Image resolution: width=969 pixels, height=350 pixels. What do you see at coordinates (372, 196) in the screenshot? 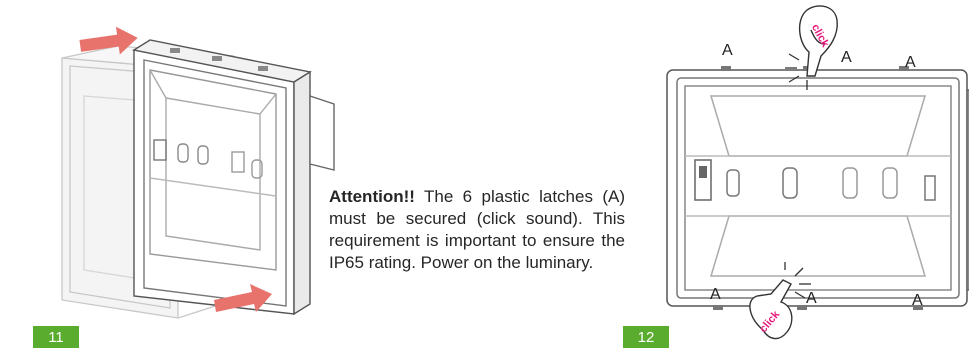
I see `attention-label: Attention!!` at bounding box center [372, 196].